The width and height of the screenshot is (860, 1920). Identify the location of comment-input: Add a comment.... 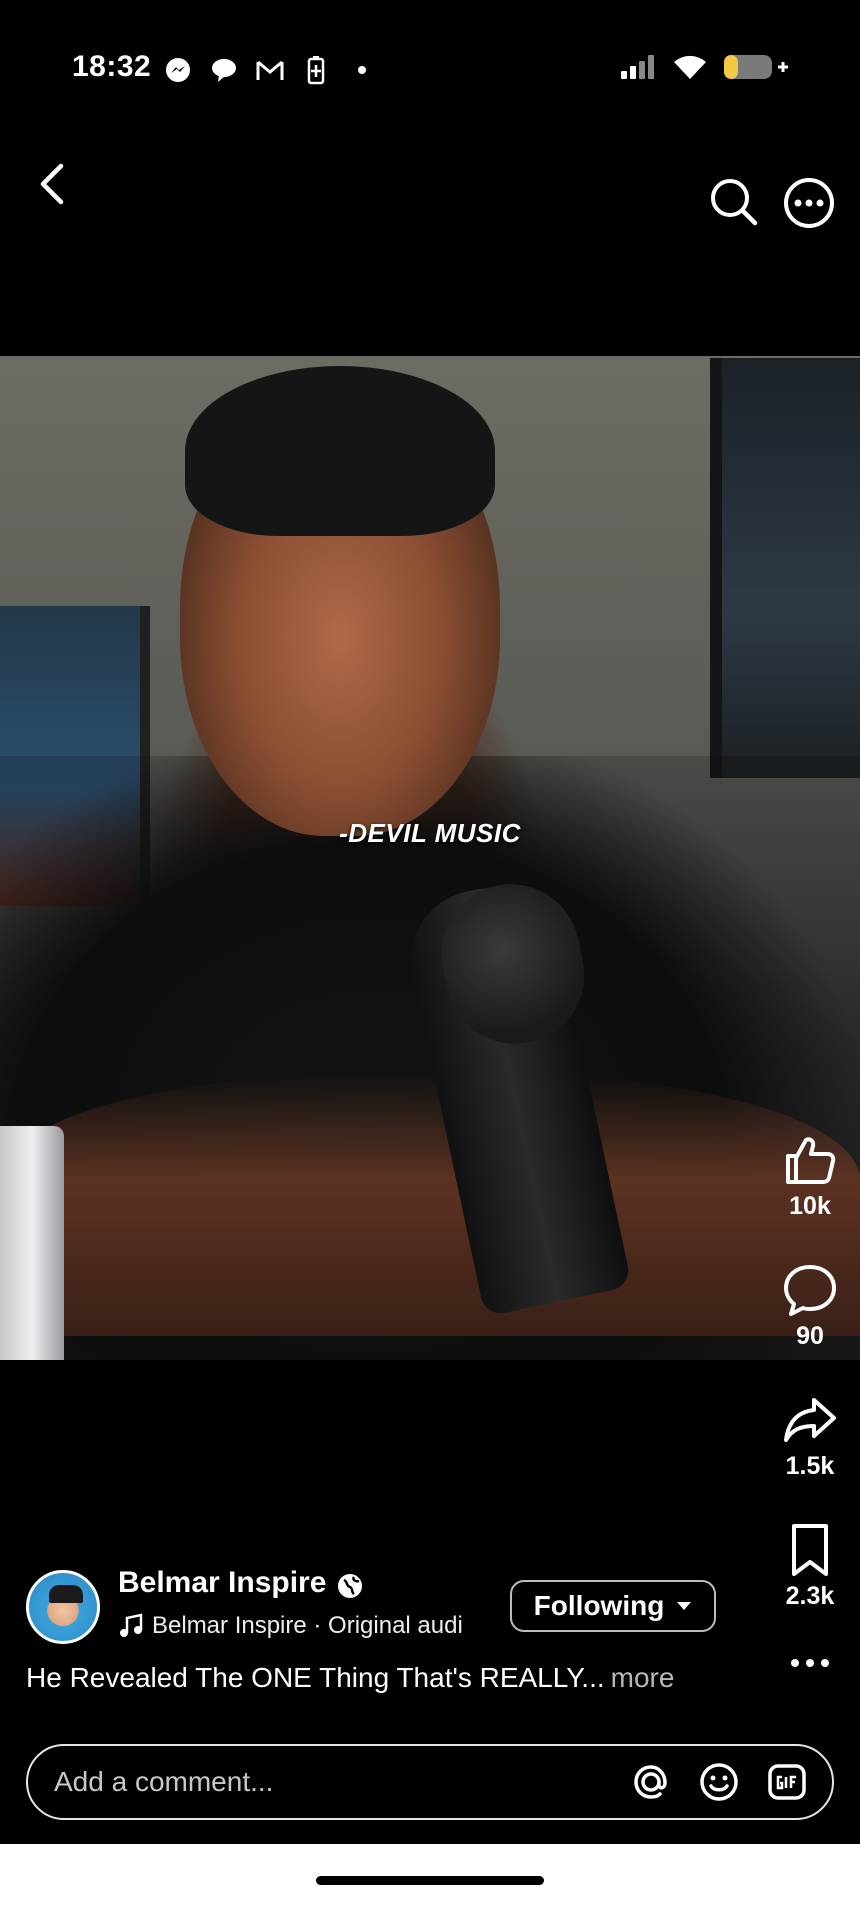
(430, 1782).